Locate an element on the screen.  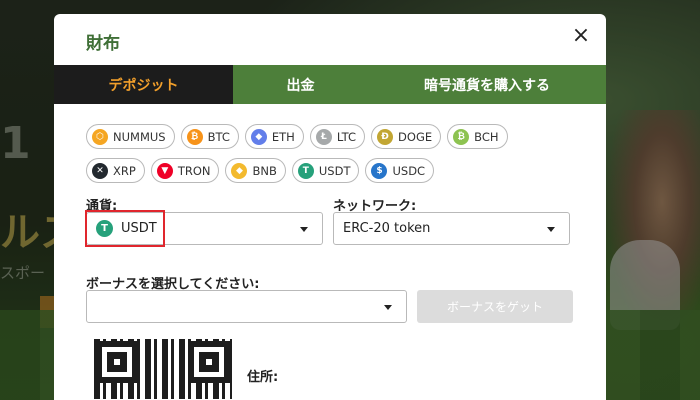
bnb-icon: ◆ is located at coordinates (239, 170).